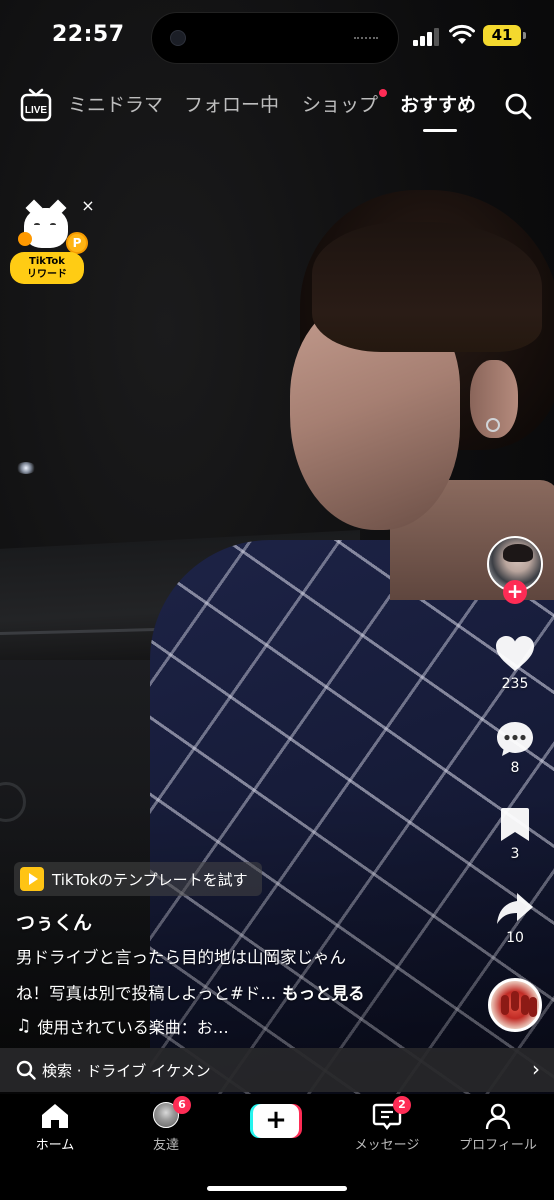 This screenshot has width=554, height=1200. I want to click on tab-home-label: ホーム, so click(55, 1145).